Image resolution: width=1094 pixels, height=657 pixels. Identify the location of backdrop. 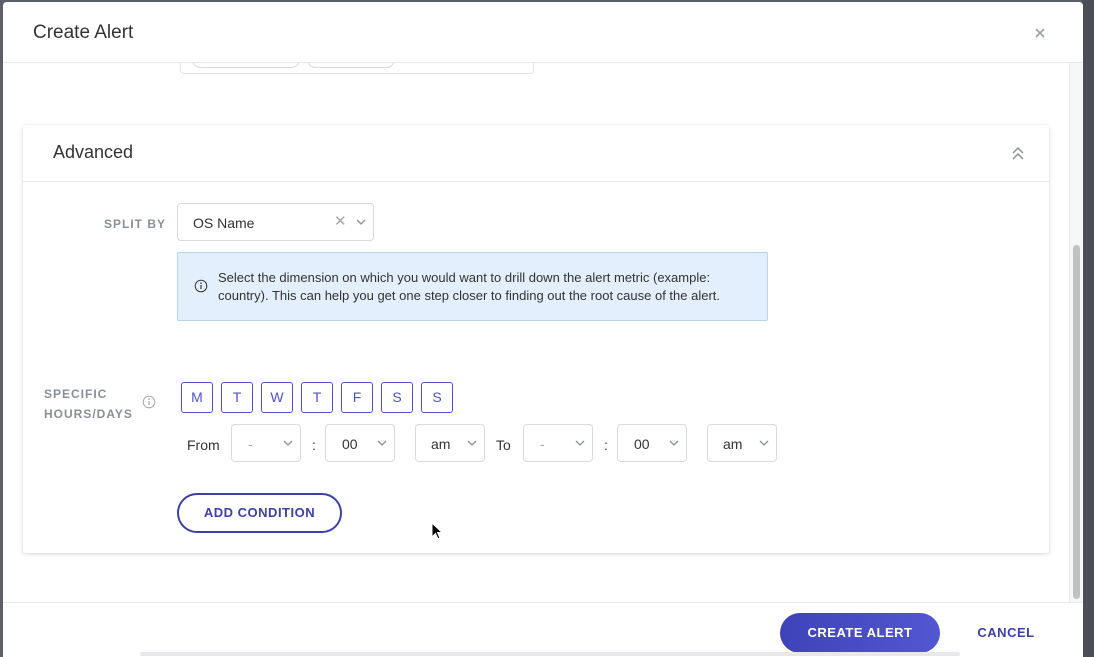
(1088, 328).